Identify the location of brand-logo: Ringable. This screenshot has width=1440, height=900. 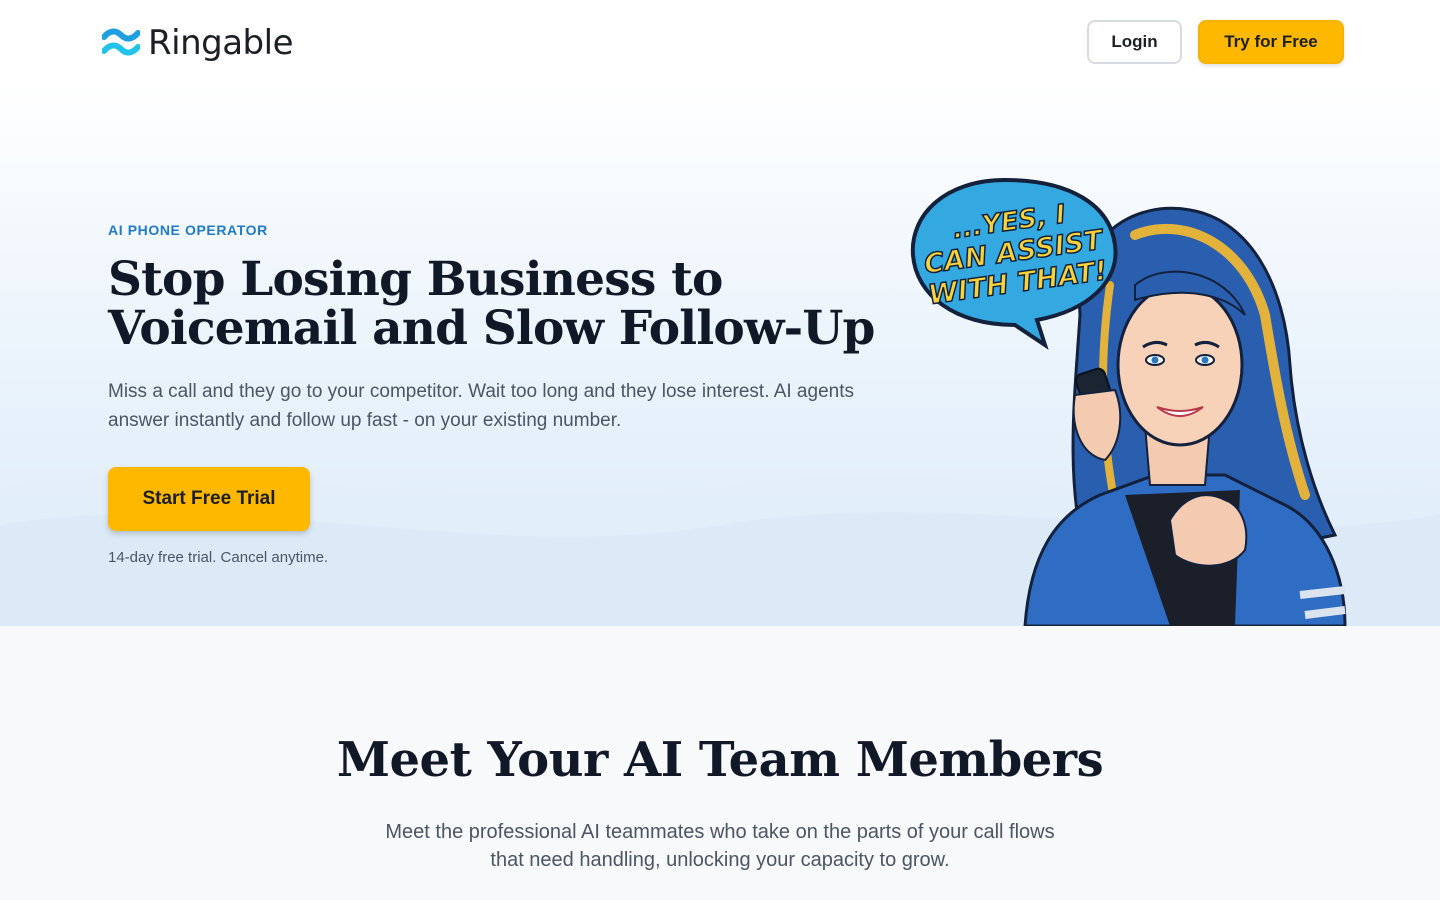
(197, 43).